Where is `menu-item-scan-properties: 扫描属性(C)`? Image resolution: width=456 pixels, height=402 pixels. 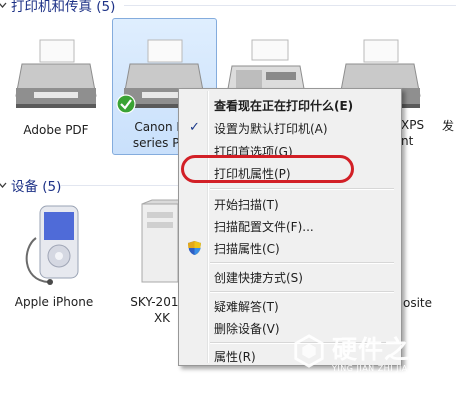
menu-item-scan-properties: 扫描属性(C) is located at coordinates (289, 248).